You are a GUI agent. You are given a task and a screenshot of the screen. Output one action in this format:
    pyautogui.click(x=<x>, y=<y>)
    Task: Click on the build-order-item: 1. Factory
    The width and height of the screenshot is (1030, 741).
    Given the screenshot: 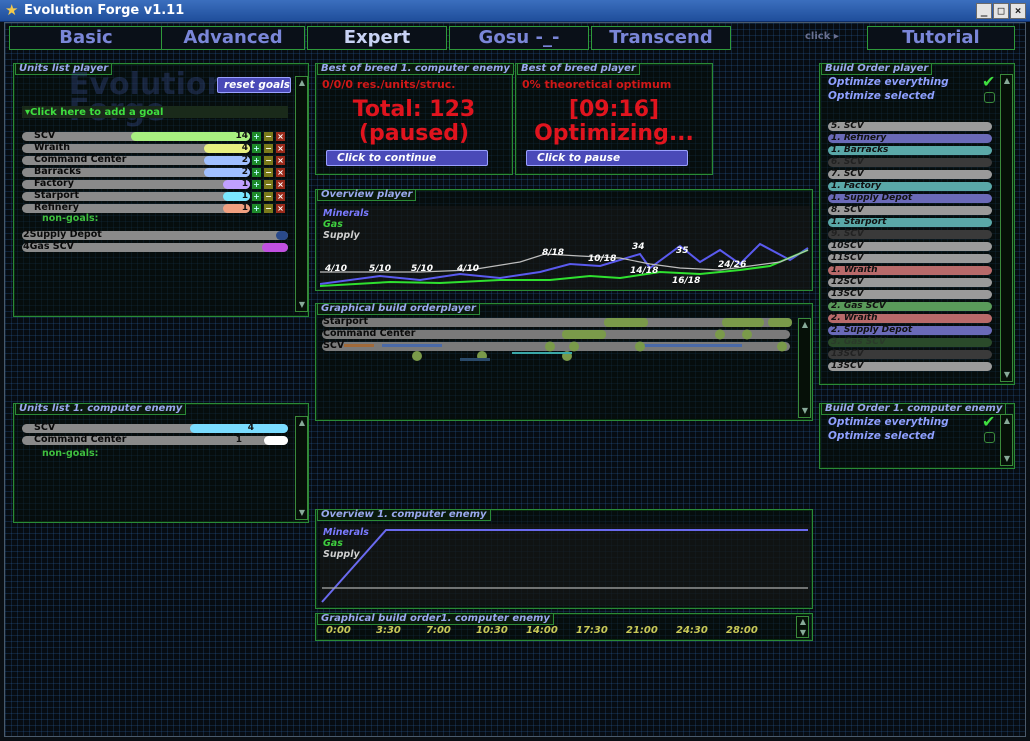 What is the action you would take?
    pyautogui.click(x=910, y=186)
    